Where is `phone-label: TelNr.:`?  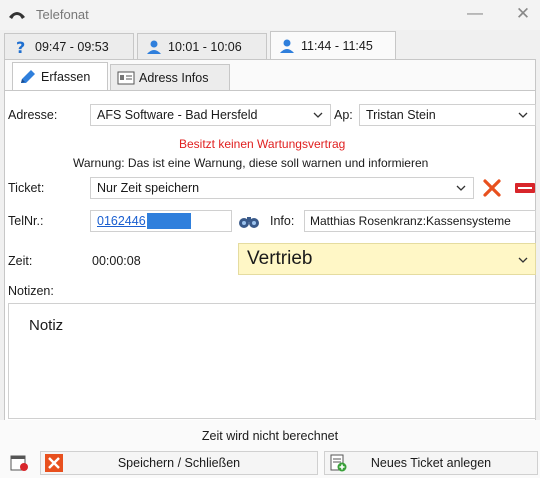 phone-label: TelNr.: is located at coordinates (26, 221).